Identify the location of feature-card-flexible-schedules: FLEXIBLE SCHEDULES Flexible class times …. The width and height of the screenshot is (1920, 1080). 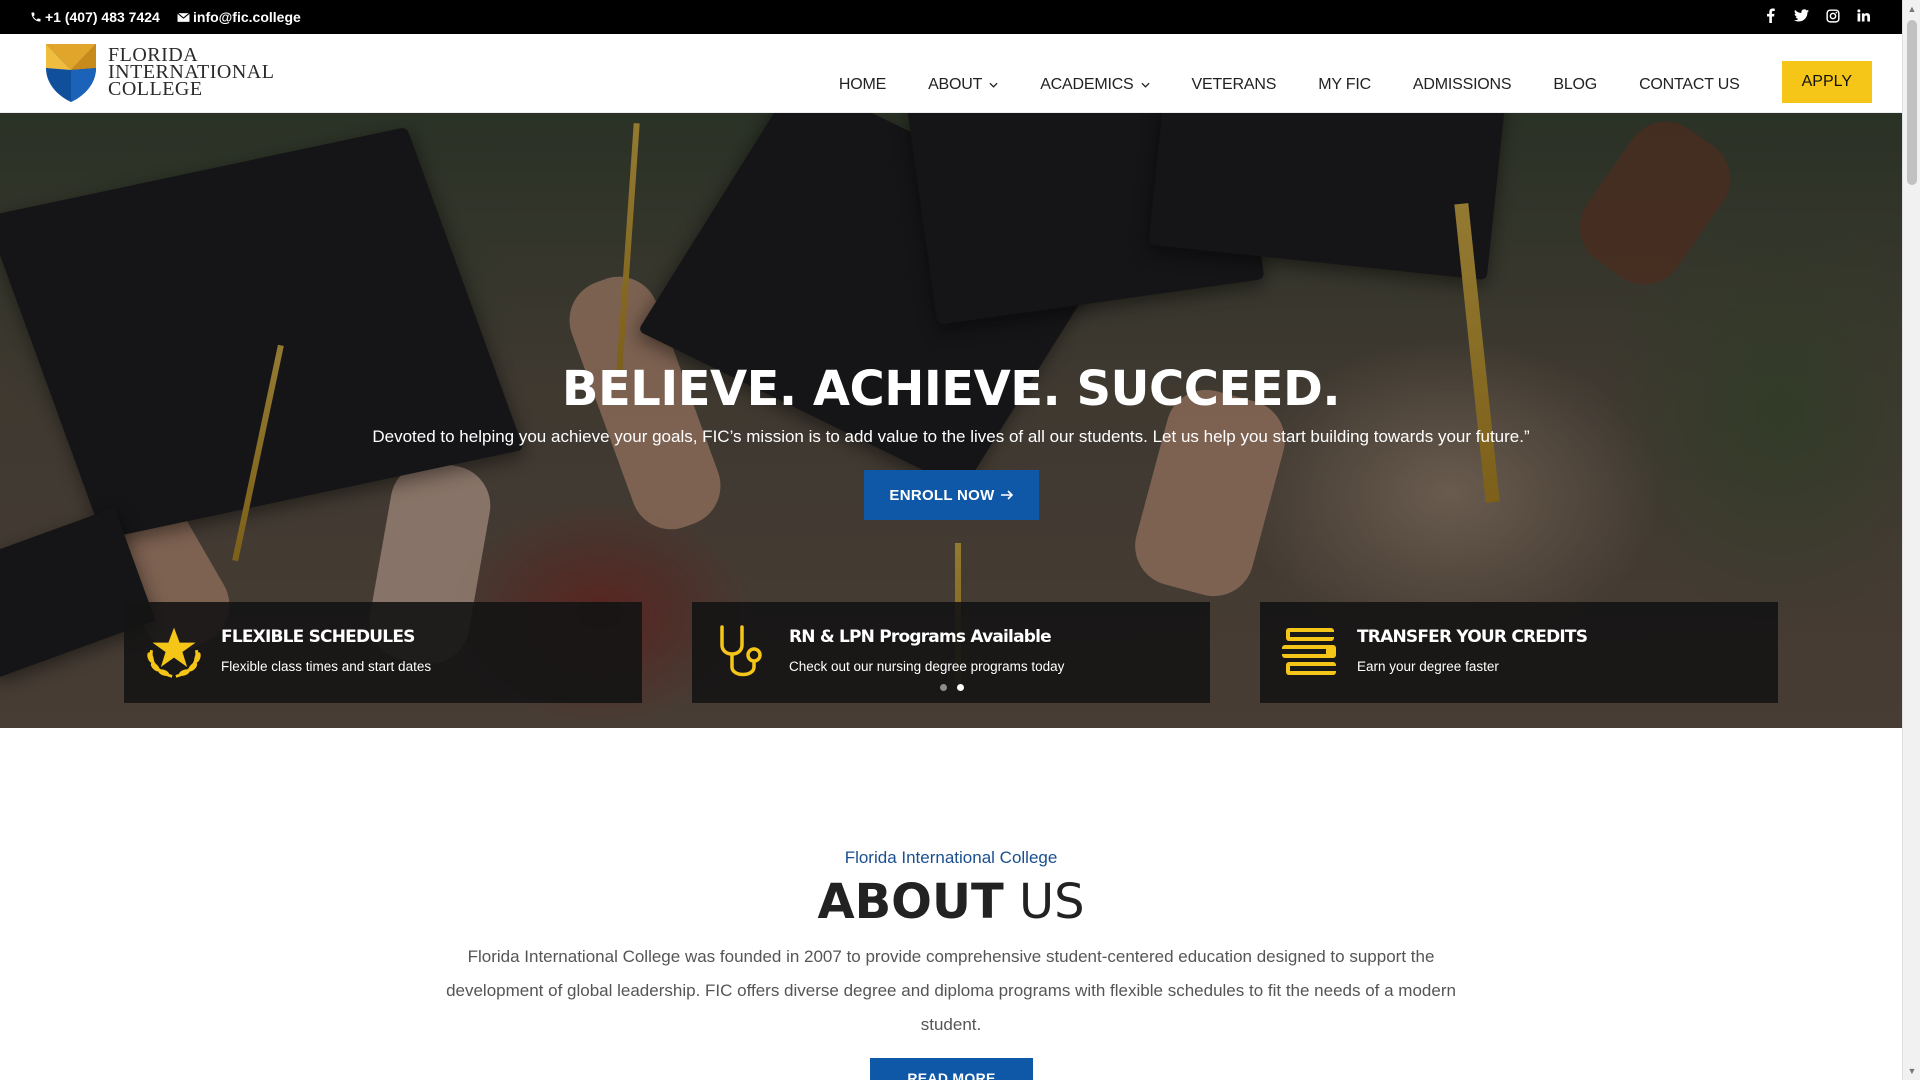
(383, 652).